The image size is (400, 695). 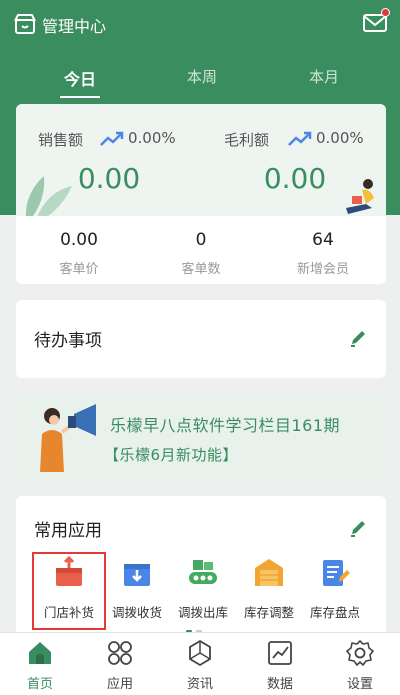 What do you see at coordinates (201, 240) in the screenshot?
I see `order-count-value: 0` at bounding box center [201, 240].